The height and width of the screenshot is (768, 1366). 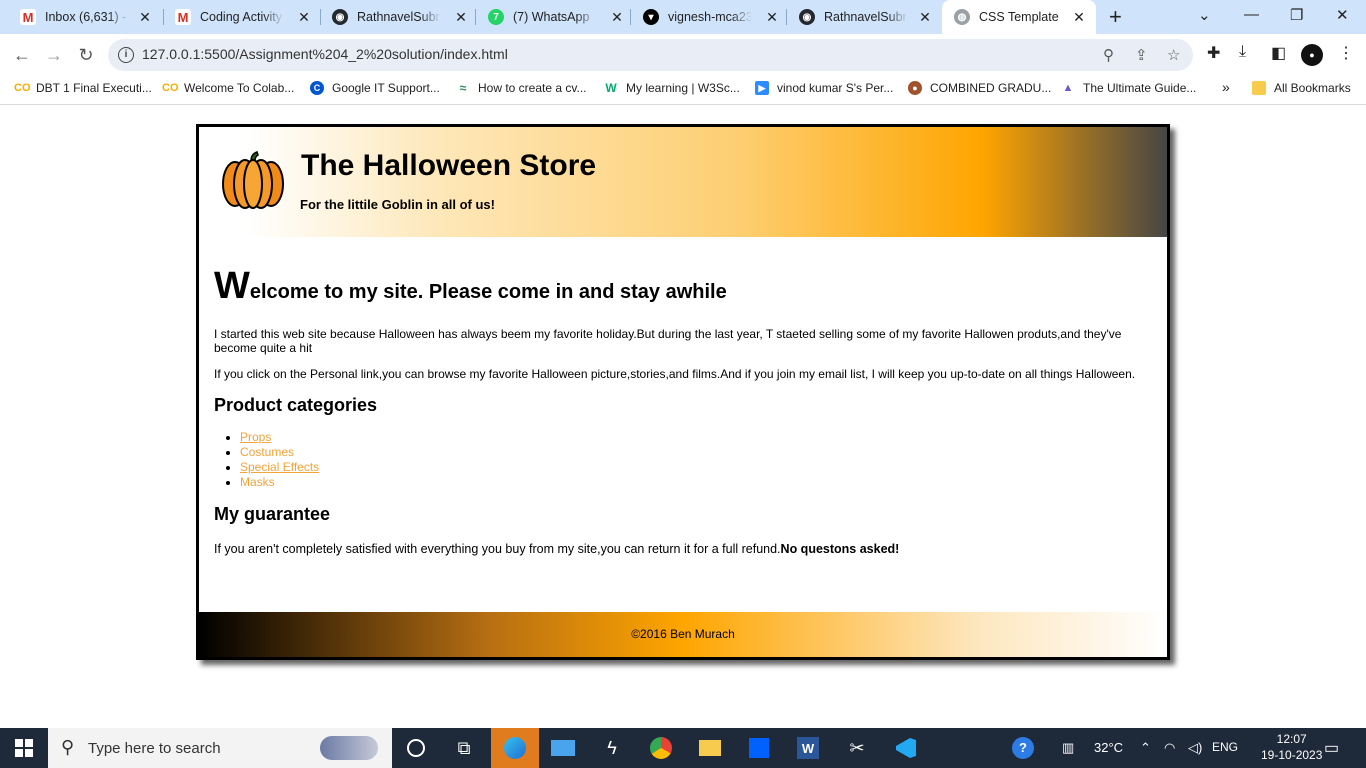 What do you see at coordinates (255, 437) in the screenshot?
I see `category-link-props: Props` at bounding box center [255, 437].